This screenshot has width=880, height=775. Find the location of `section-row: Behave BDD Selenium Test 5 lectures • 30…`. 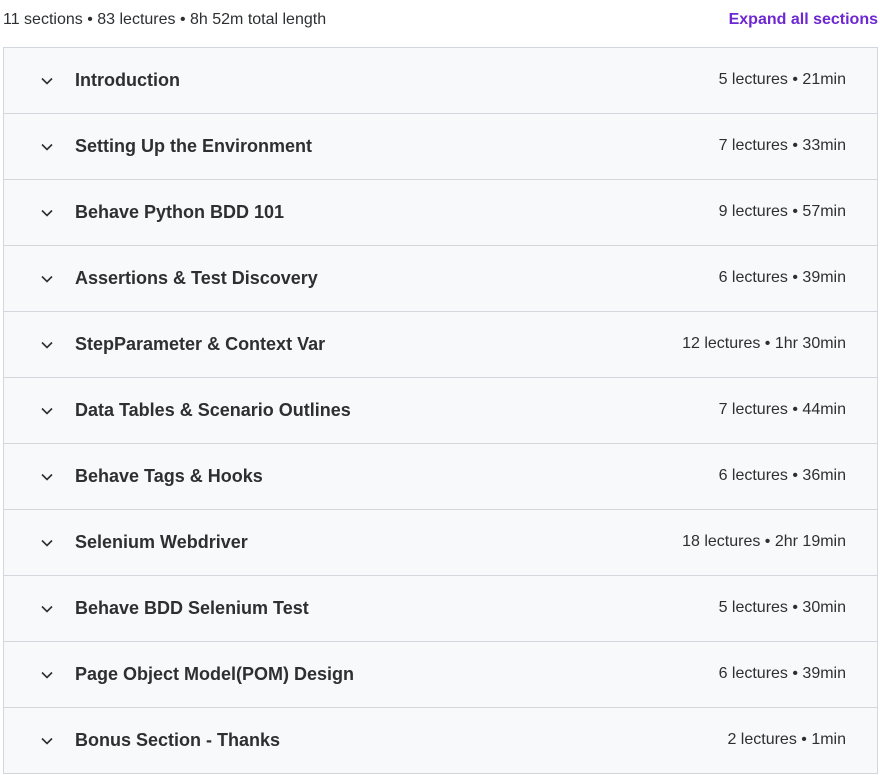

section-row: Behave BDD Selenium Test 5 lectures • 30… is located at coordinates (440, 609).